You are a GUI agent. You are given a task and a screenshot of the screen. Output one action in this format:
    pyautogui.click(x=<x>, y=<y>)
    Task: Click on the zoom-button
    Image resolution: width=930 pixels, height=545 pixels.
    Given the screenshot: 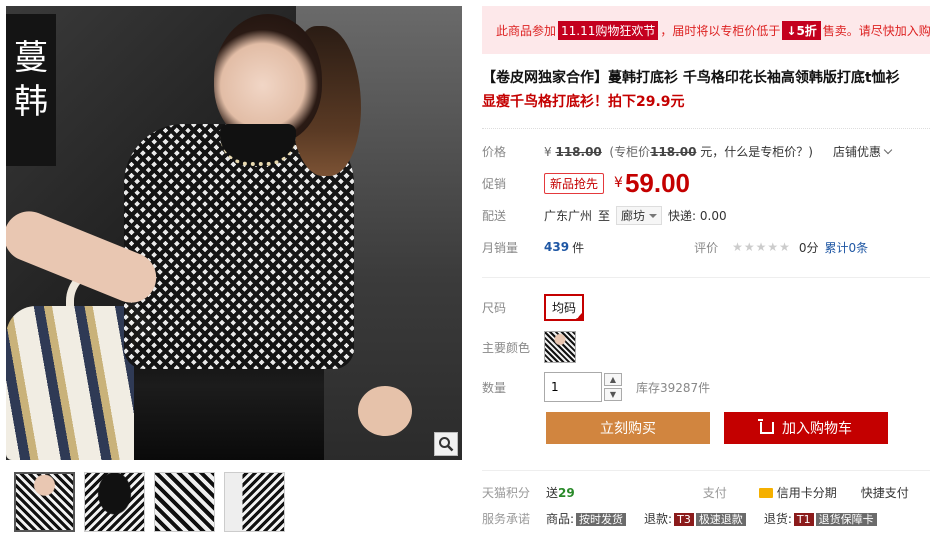 What is the action you would take?
    pyautogui.click(x=446, y=444)
    